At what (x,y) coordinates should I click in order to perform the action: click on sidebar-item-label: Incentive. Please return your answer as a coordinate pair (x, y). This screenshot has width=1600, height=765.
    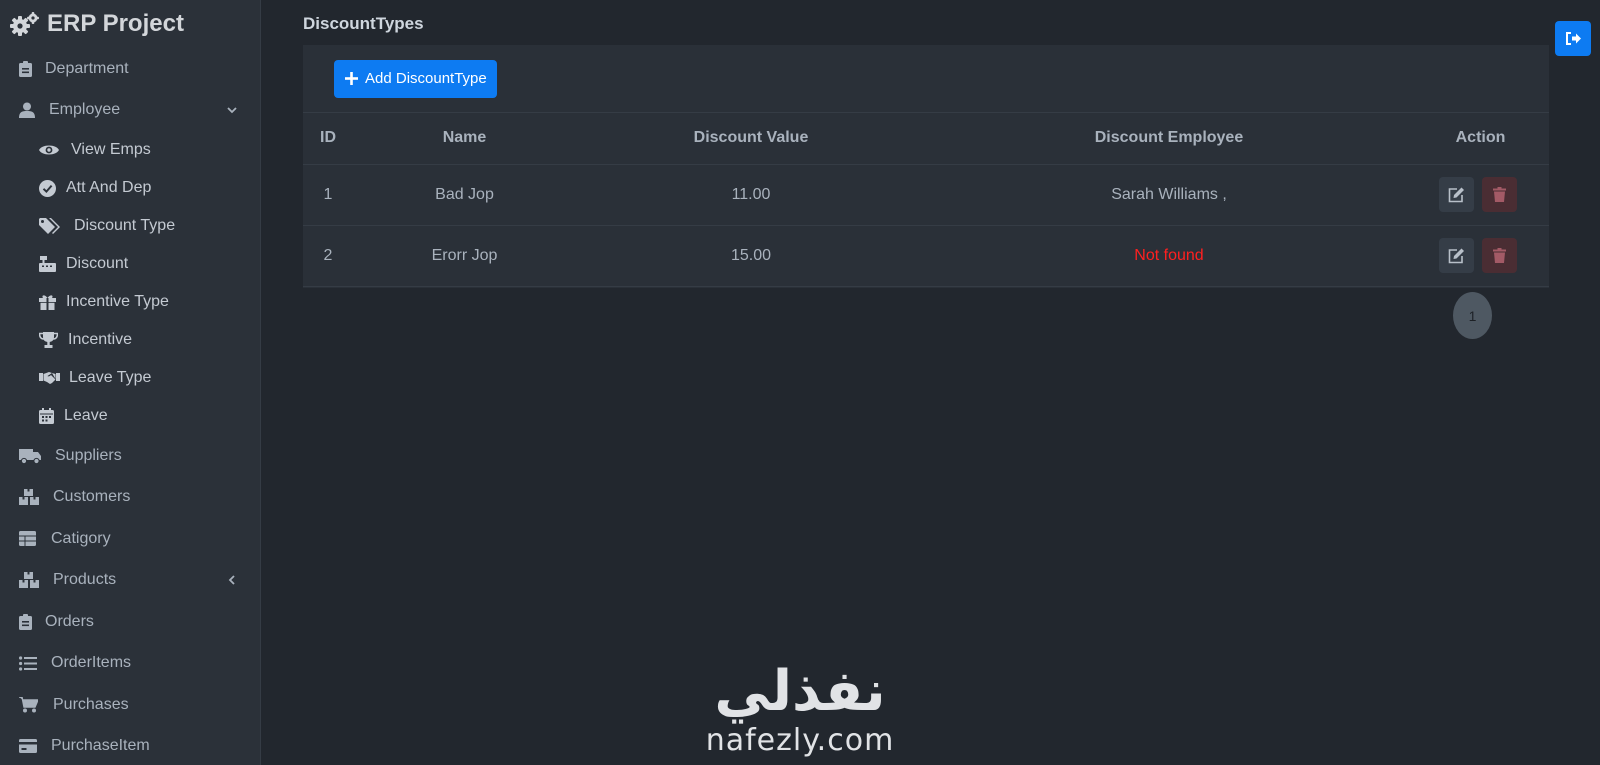
    Looking at the image, I should click on (100, 339).